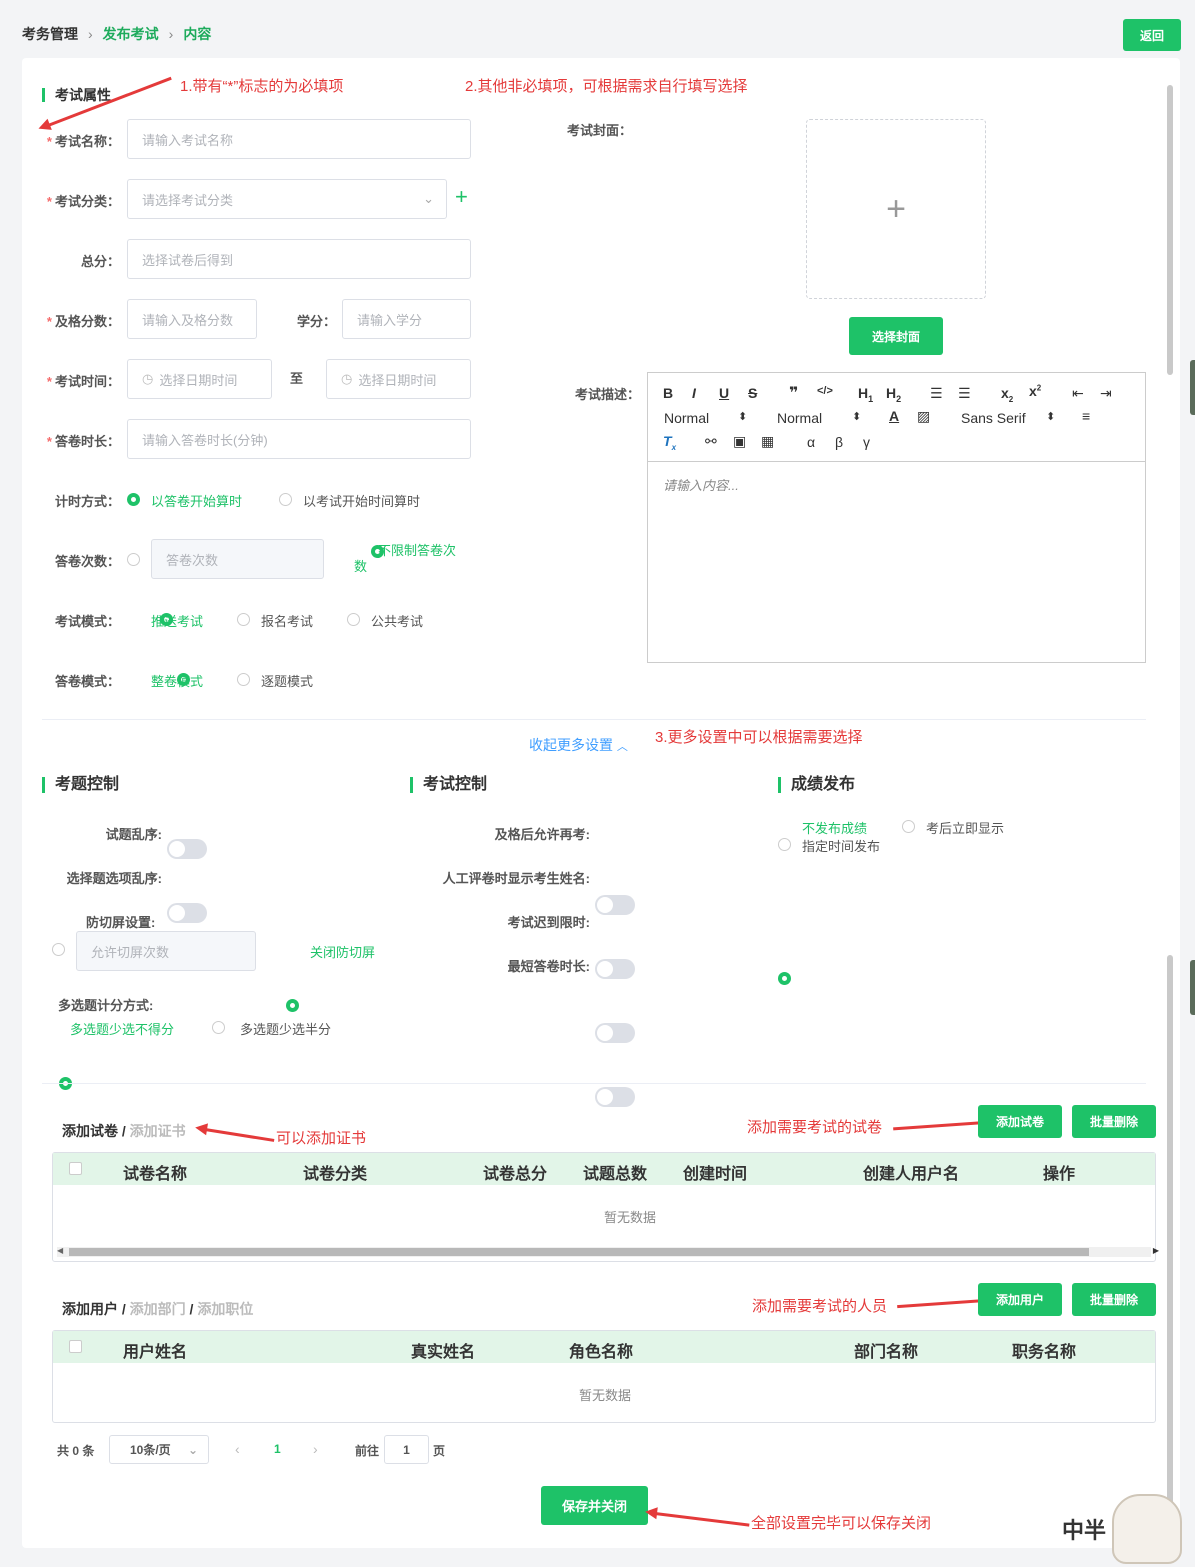 This screenshot has height=1567, width=1195. I want to click on batch-delete-user-button: 批量删除, so click(1114, 1299).